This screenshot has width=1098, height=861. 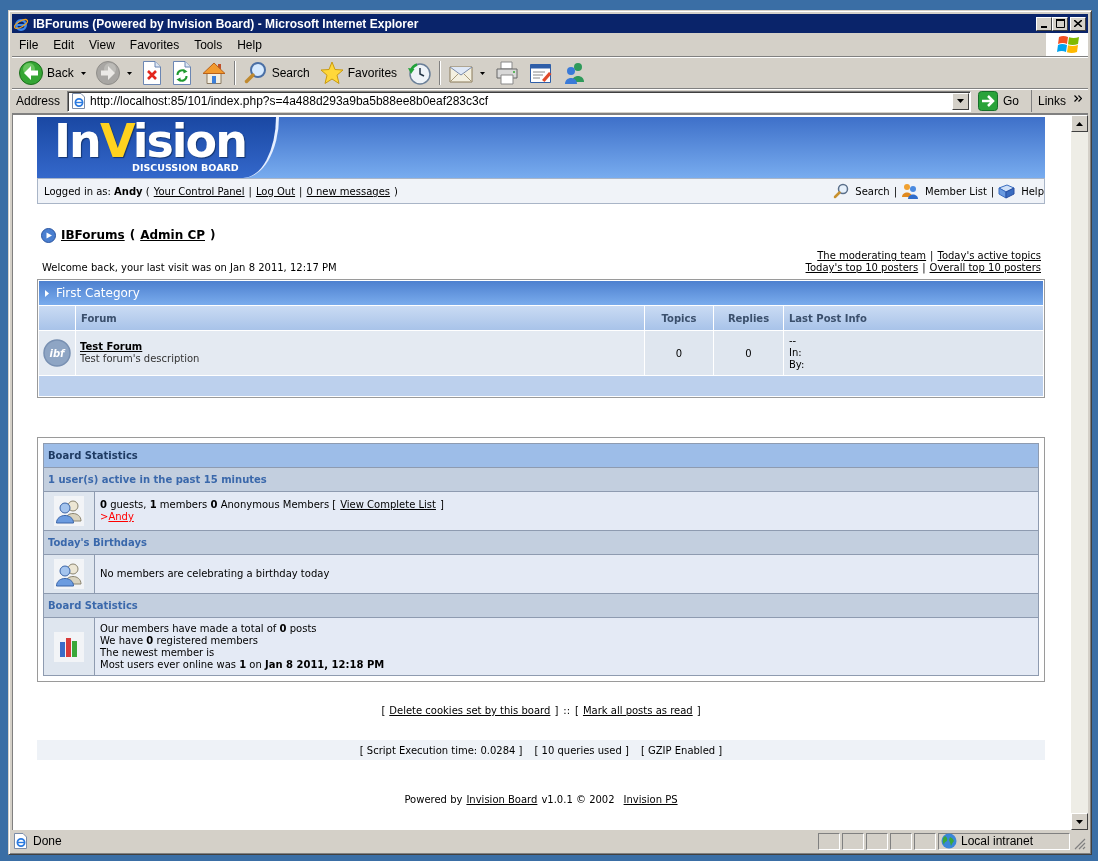 What do you see at coordinates (862, 268) in the screenshot?
I see `quick-link: Today's top 10 posters` at bounding box center [862, 268].